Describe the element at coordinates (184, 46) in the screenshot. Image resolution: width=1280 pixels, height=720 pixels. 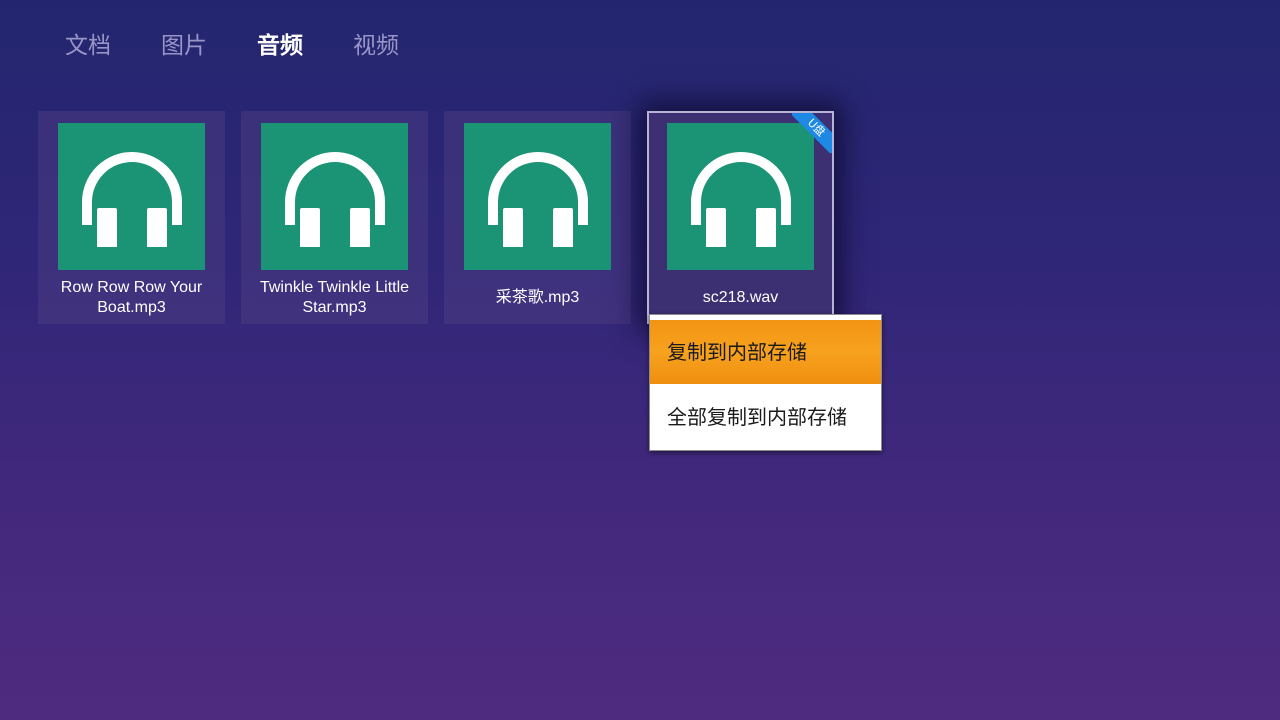
I see `tab-pictures: 图片` at that location.